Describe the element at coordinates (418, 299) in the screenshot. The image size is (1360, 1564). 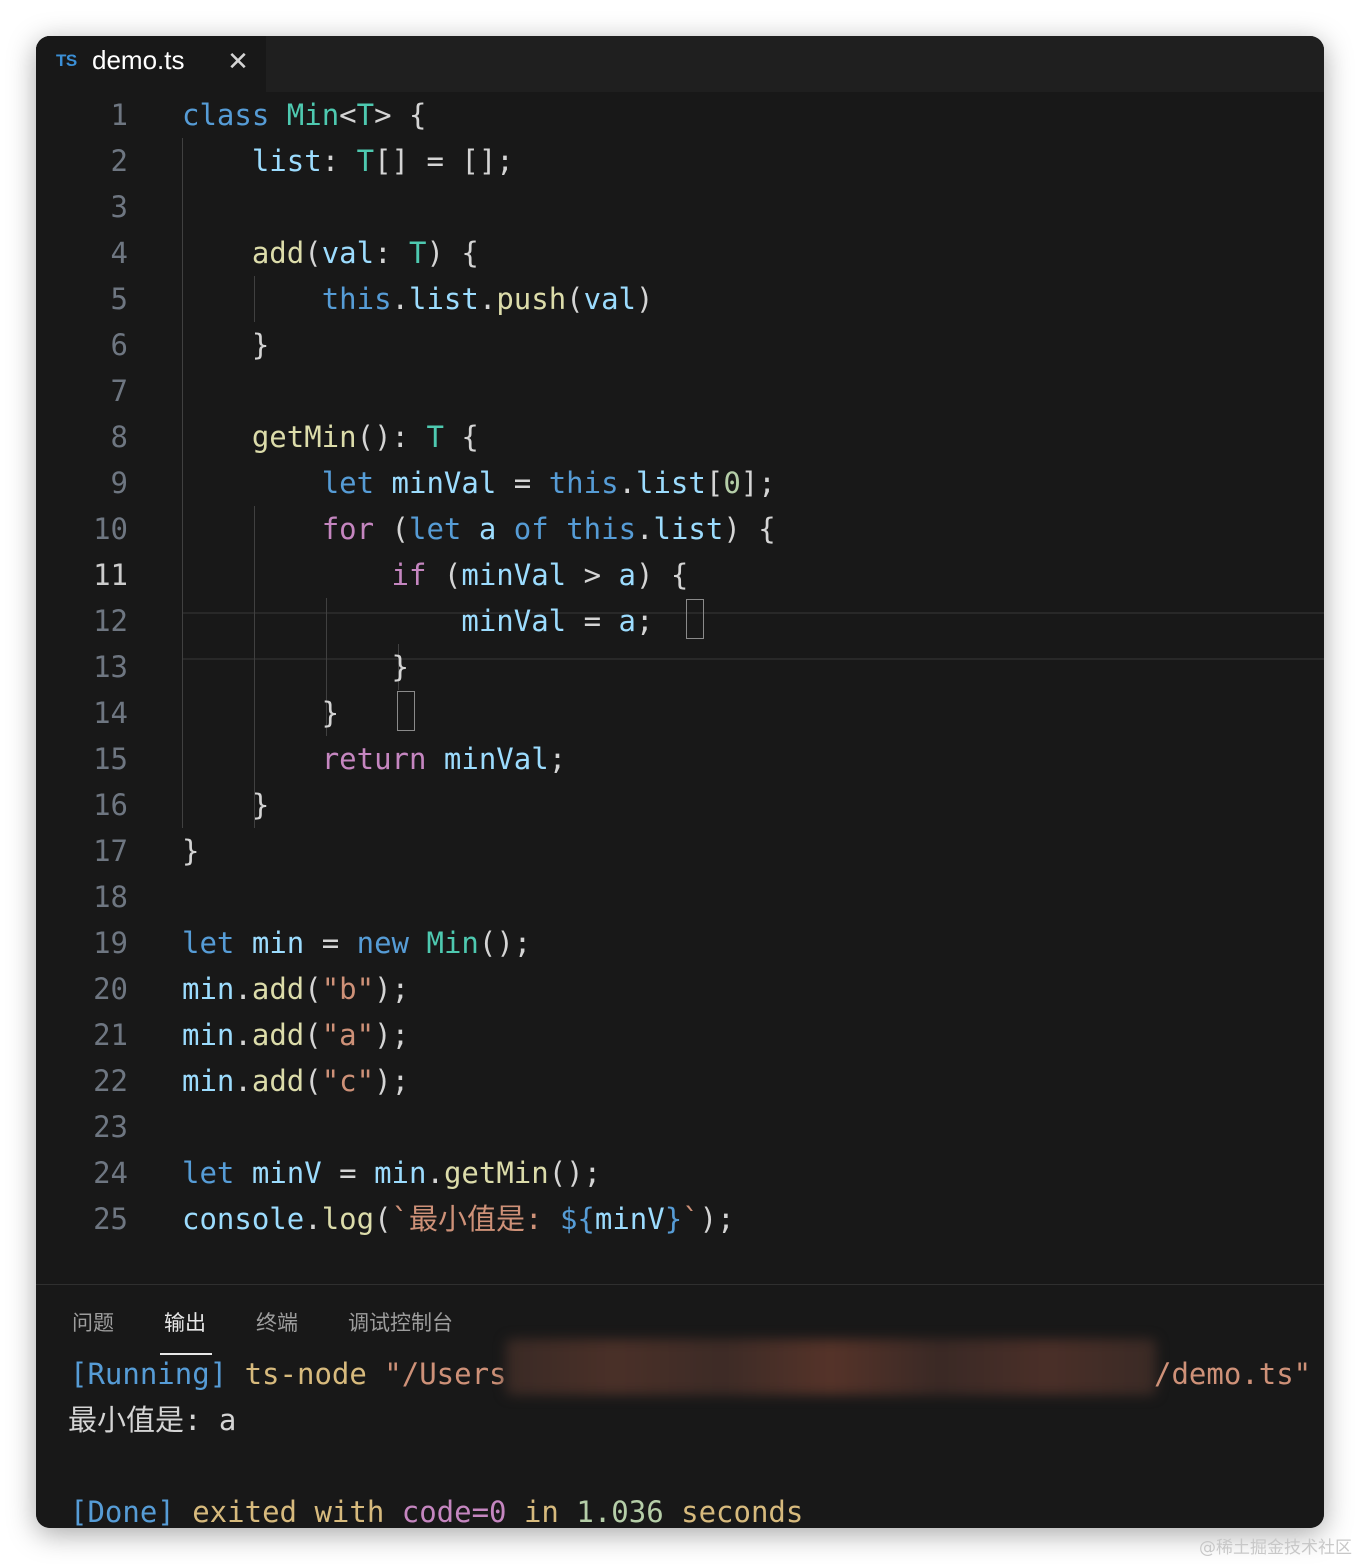
I see `code-text: this.list.push(val)` at that location.